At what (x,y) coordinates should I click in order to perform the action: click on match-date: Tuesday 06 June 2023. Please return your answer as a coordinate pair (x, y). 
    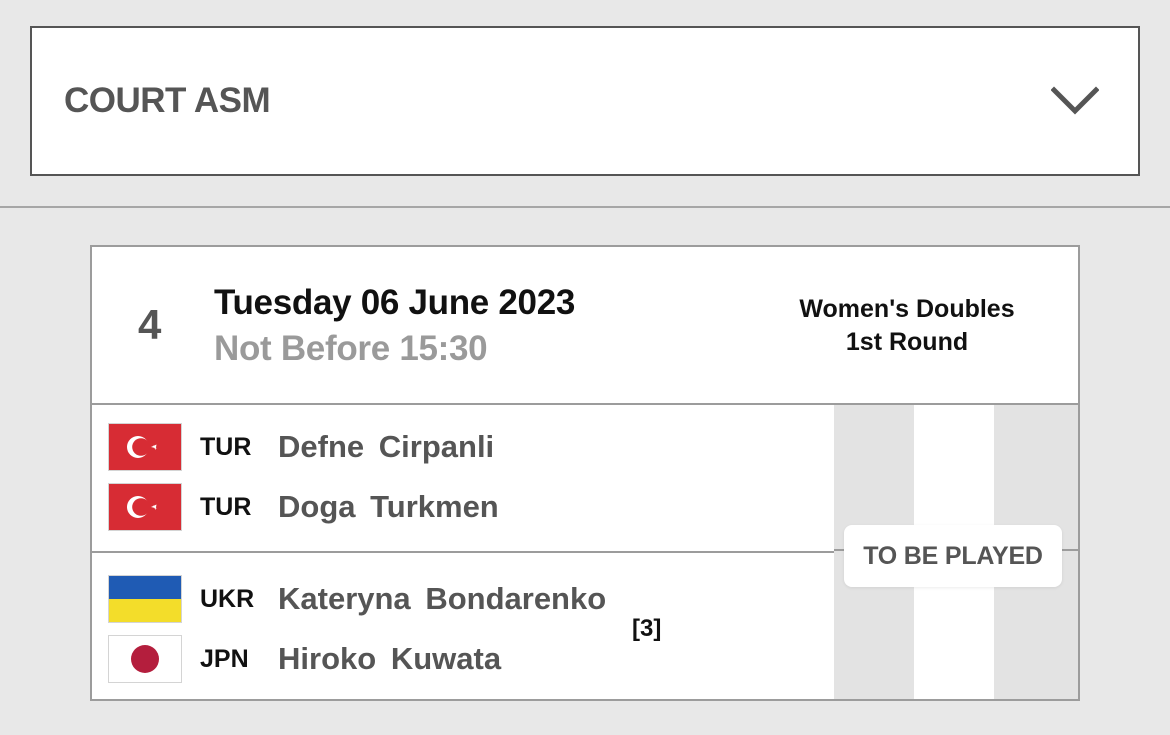
    Looking at the image, I should click on (395, 302).